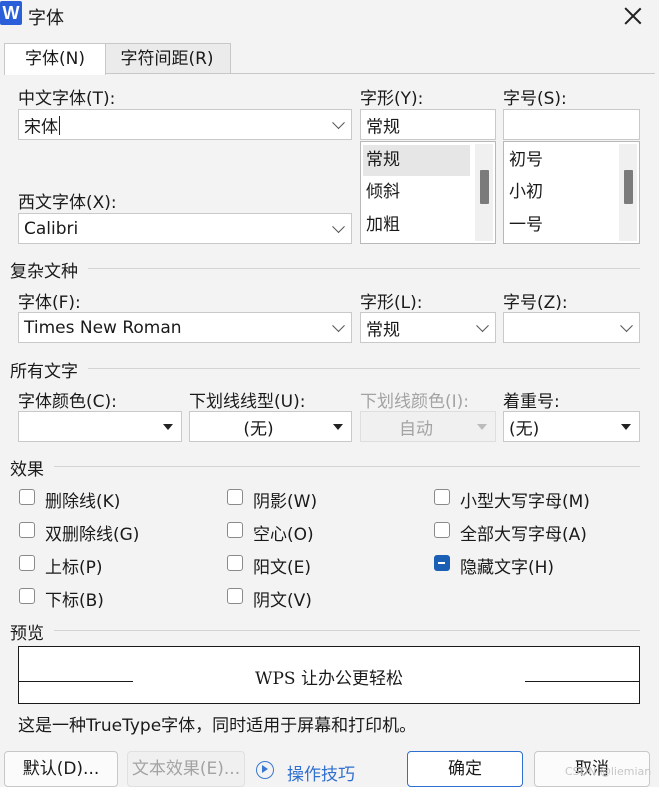  I want to click on preview-box: WPS 让办公更轻松, so click(329, 675).